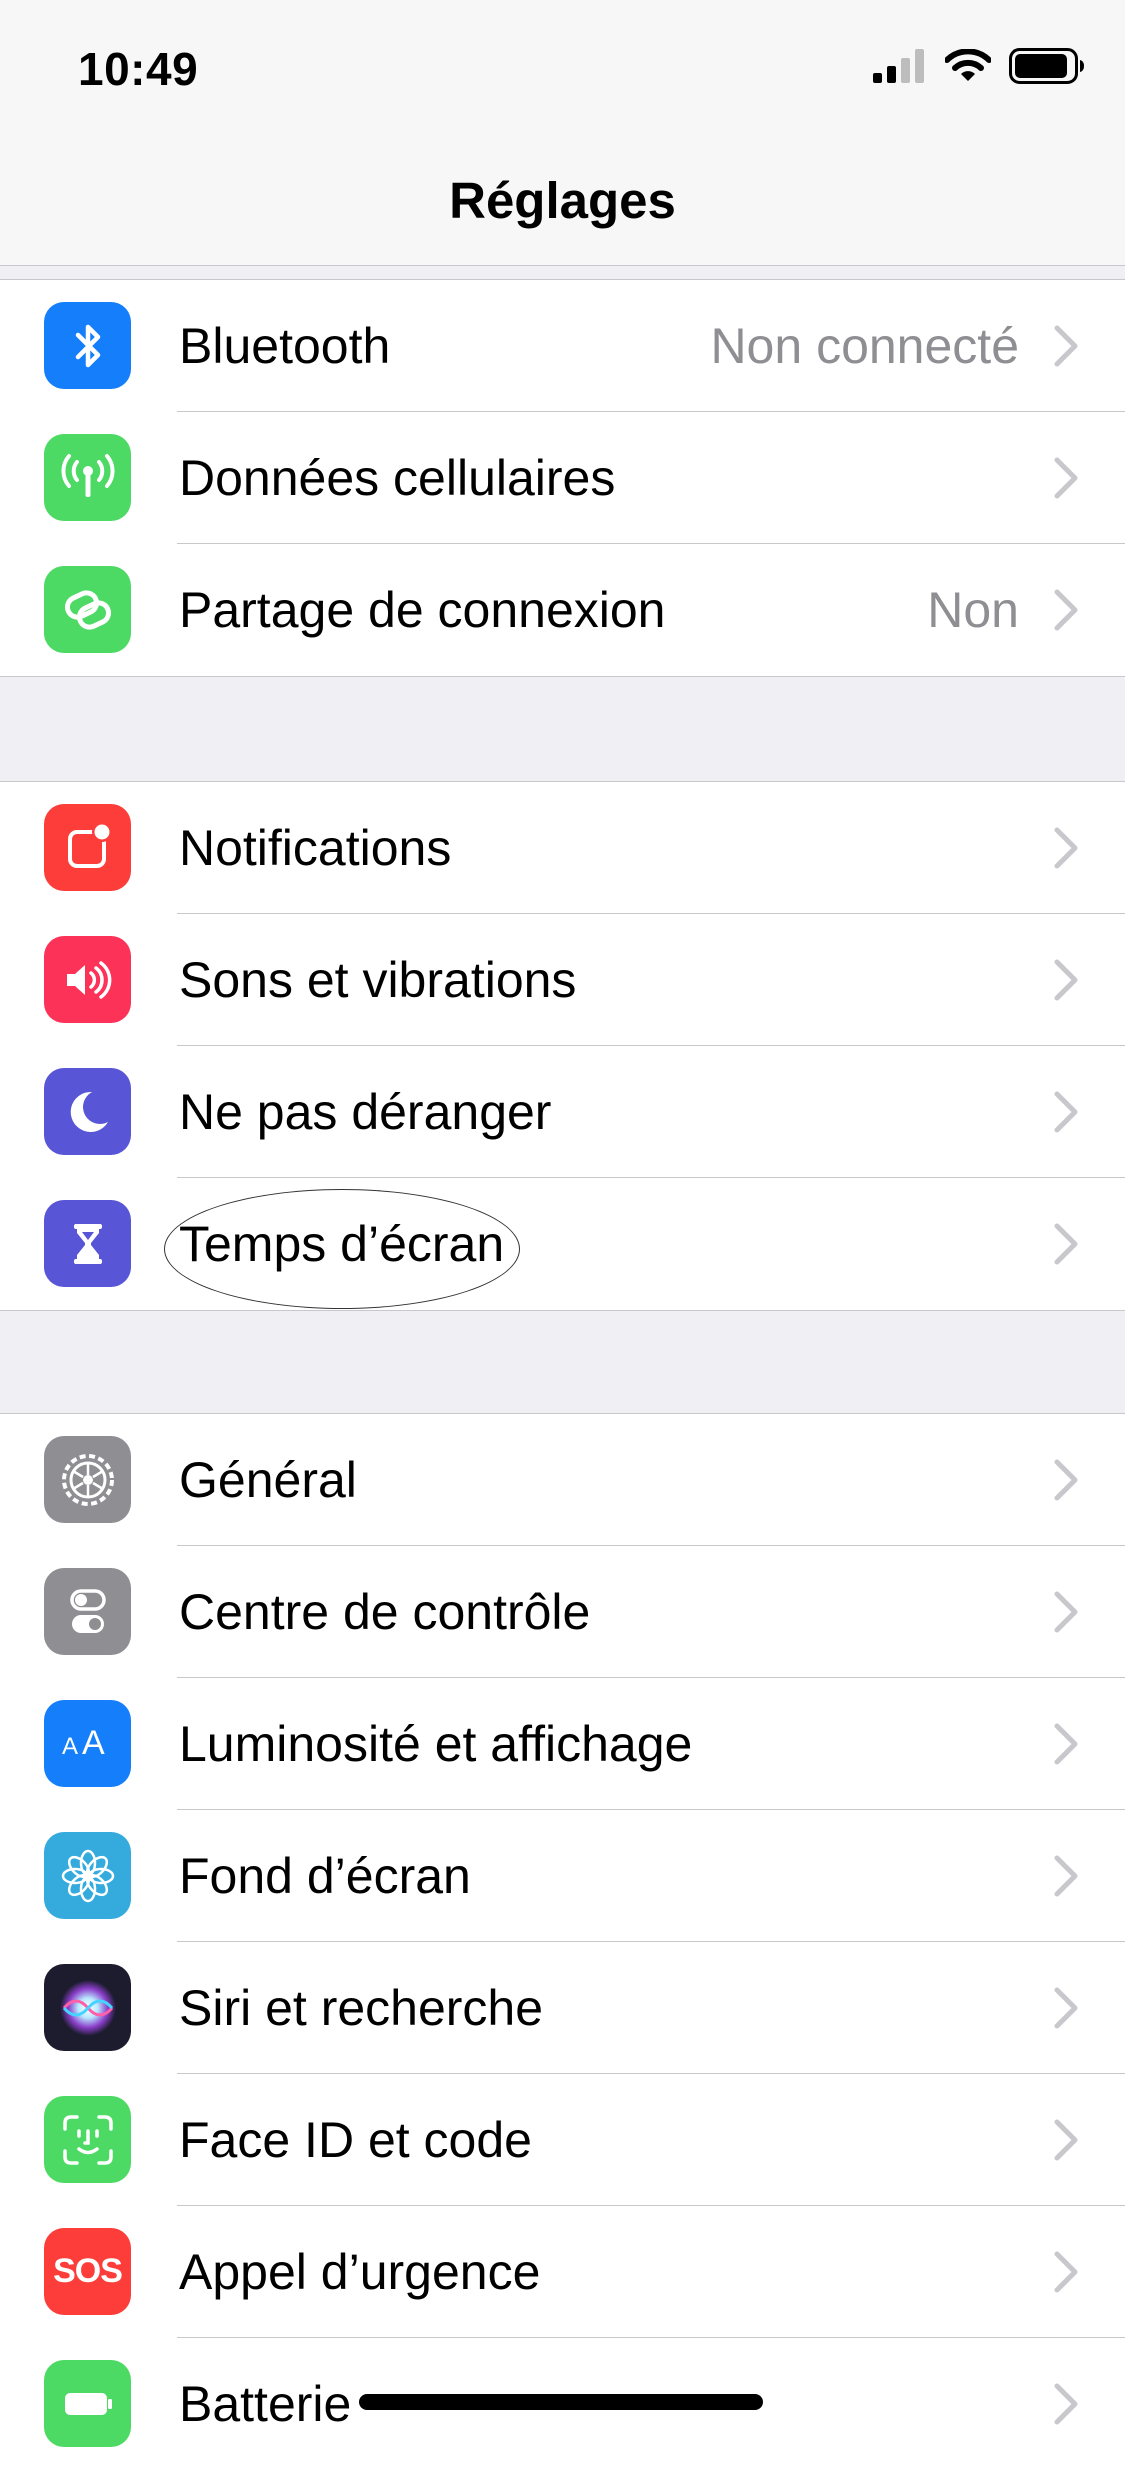 The image size is (1125, 2470). Describe the element at coordinates (385, 1612) in the screenshot. I see `settings-row-label: Centre de contrôle` at that location.